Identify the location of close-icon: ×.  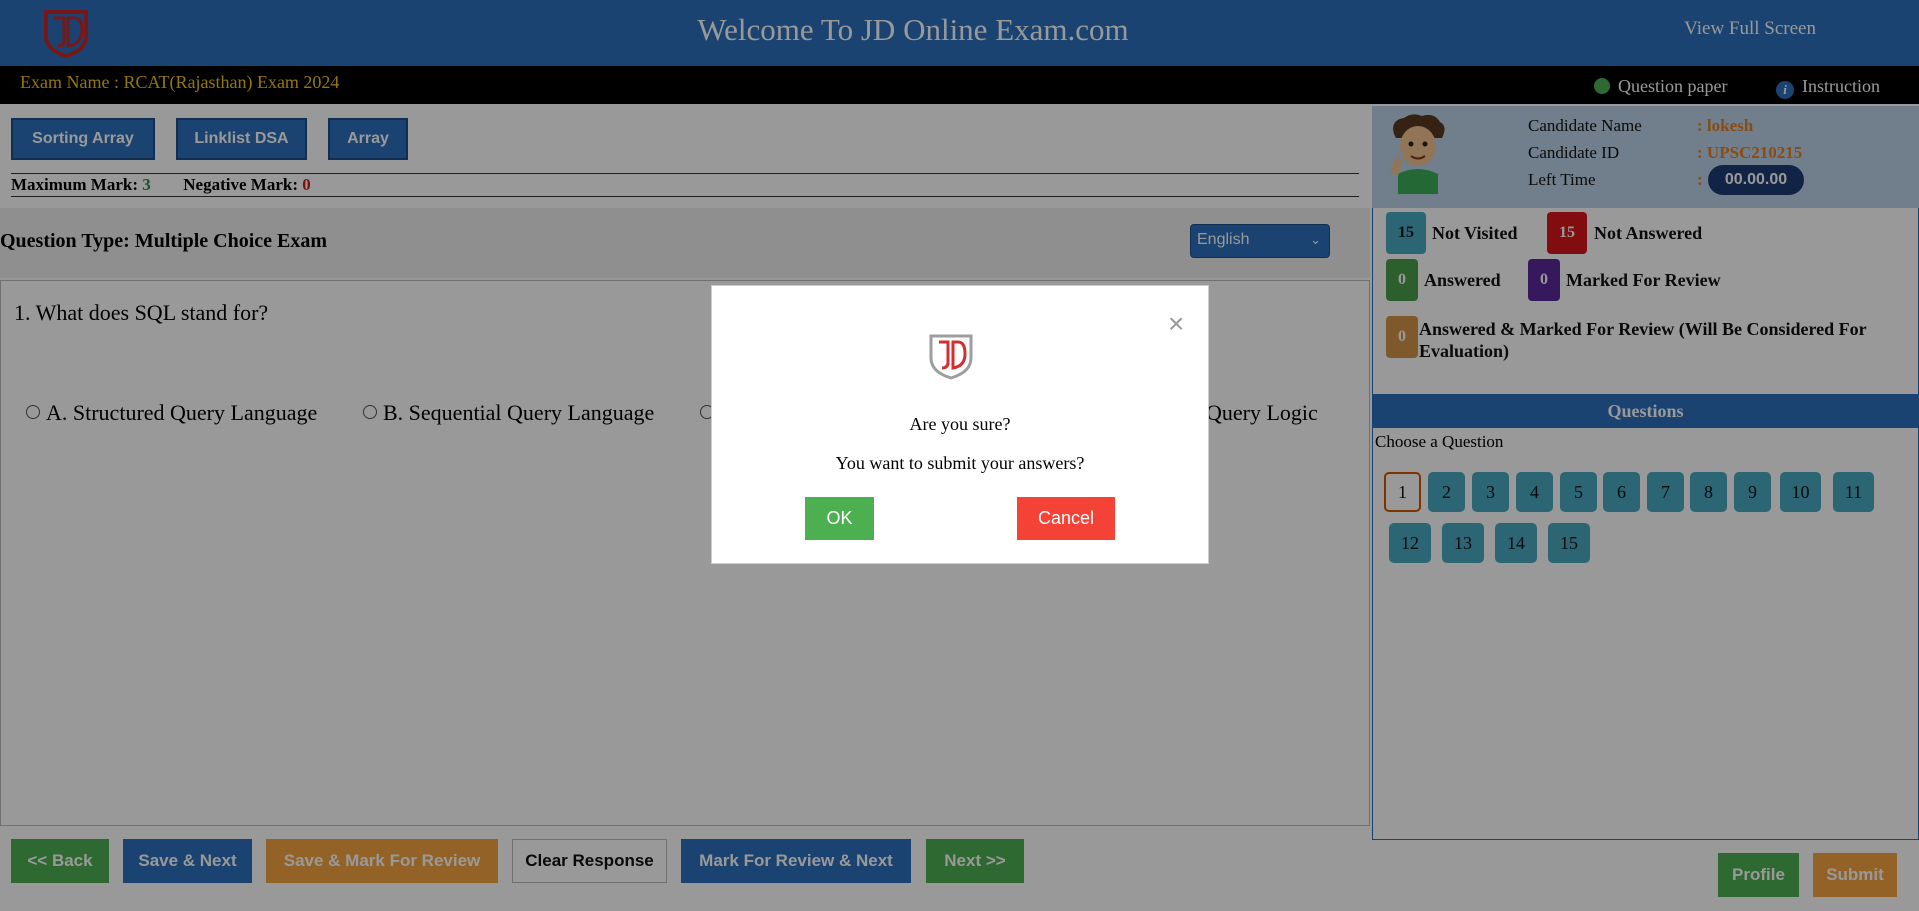
(1176, 324).